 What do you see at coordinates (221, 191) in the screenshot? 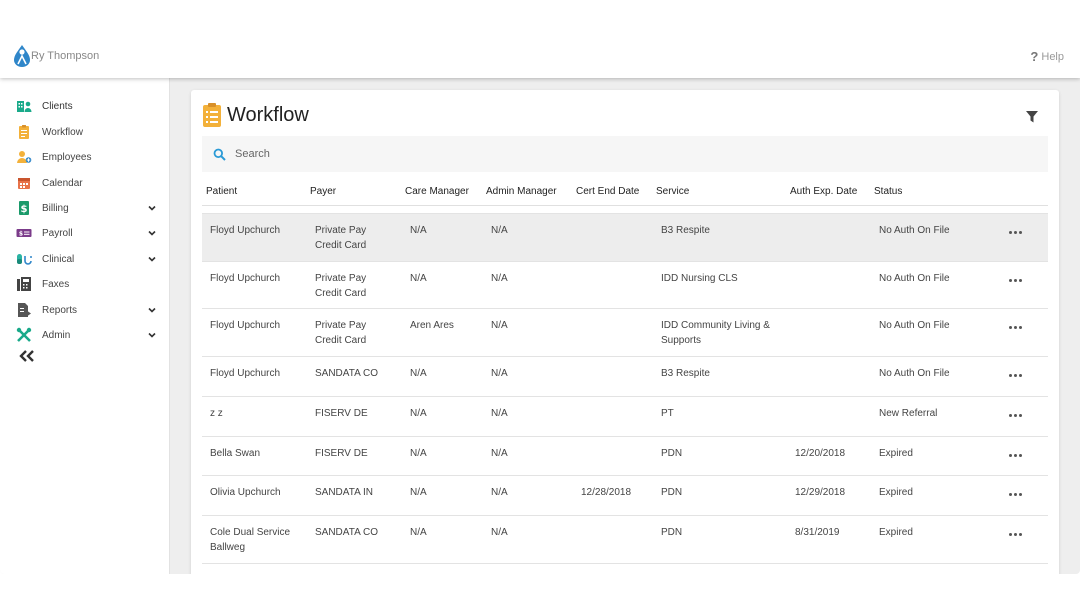
I see `column-header-patient: Patient` at bounding box center [221, 191].